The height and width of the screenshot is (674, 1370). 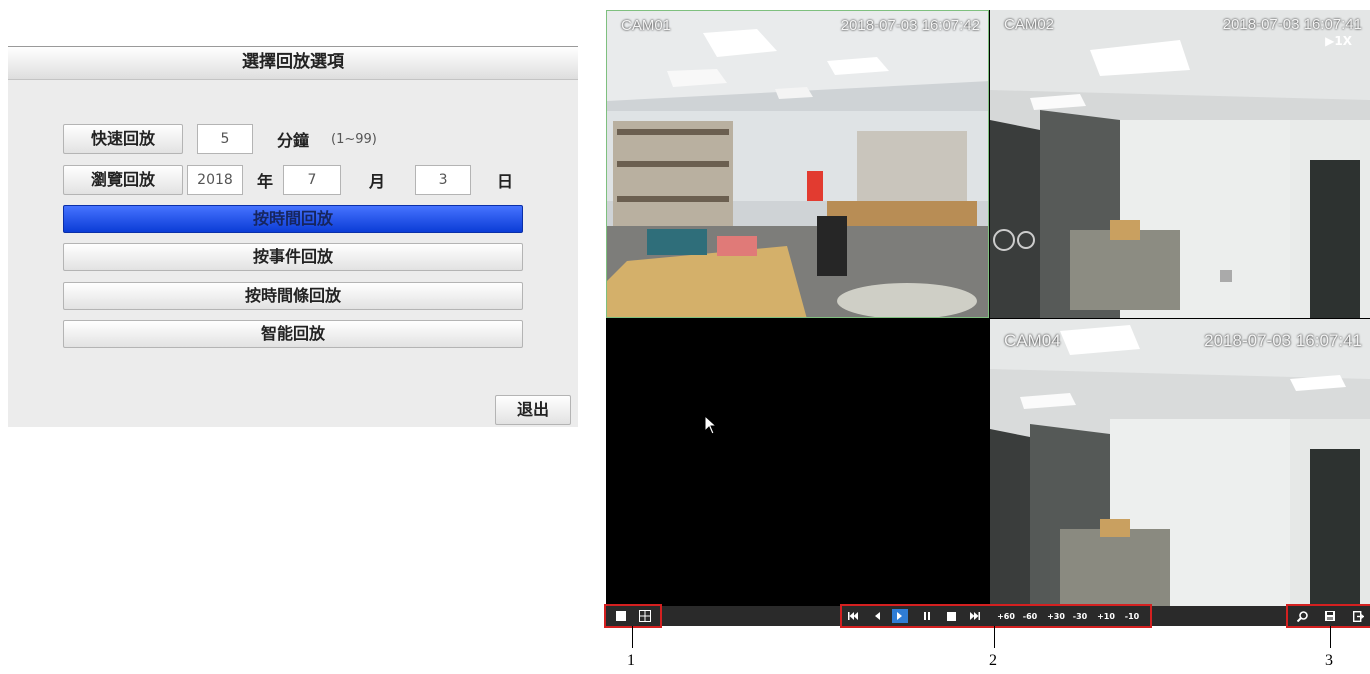 What do you see at coordinates (951, 616) in the screenshot?
I see `stop-icon` at bounding box center [951, 616].